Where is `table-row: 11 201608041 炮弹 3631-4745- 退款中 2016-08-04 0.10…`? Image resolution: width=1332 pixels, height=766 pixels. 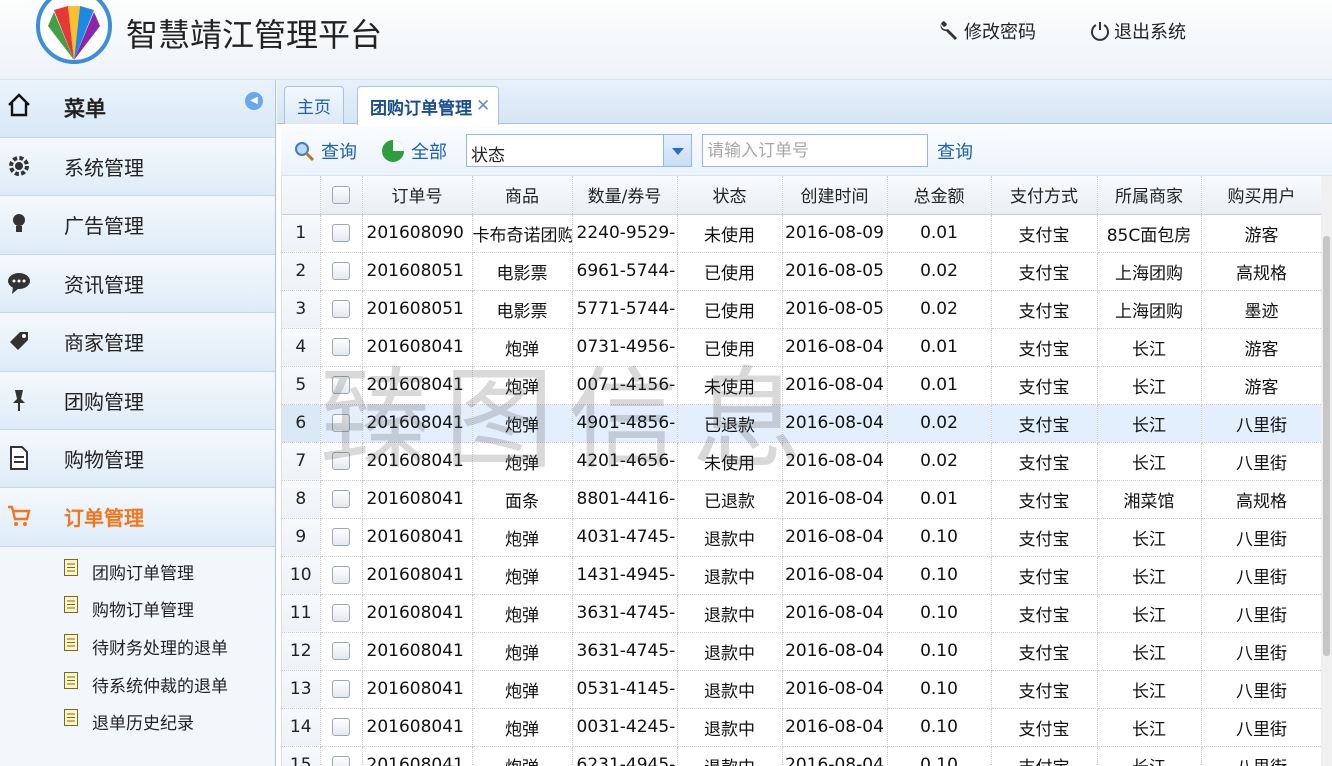 table-row: 11 201608041 炮弹 3631-4745- 退款中 2016-08-04 0.10… is located at coordinates (801, 613).